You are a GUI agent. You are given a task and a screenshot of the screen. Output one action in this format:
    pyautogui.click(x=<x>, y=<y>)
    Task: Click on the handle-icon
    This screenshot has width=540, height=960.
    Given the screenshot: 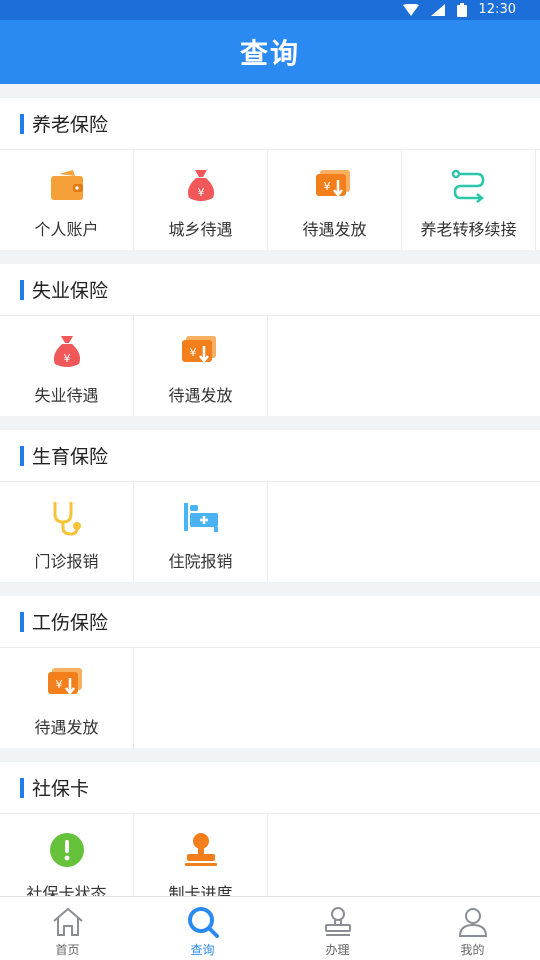 What is the action you would take?
    pyautogui.click(x=338, y=922)
    